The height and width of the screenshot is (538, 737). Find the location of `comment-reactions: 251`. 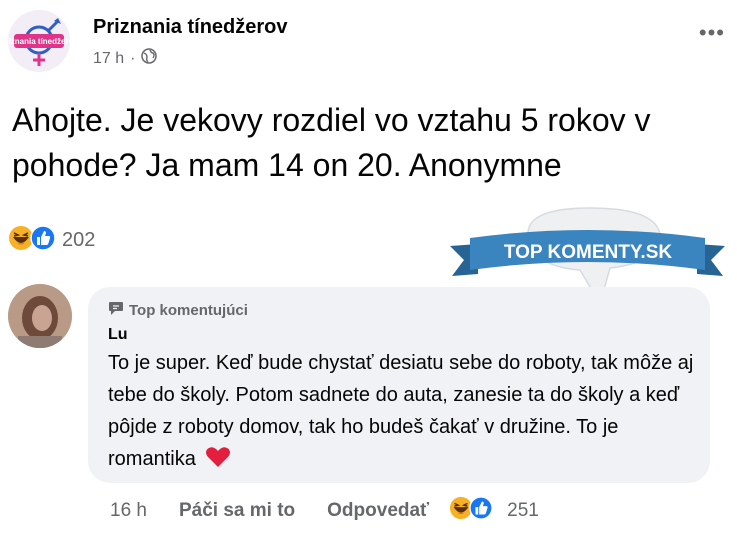

comment-reactions: 251 is located at coordinates (494, 511).